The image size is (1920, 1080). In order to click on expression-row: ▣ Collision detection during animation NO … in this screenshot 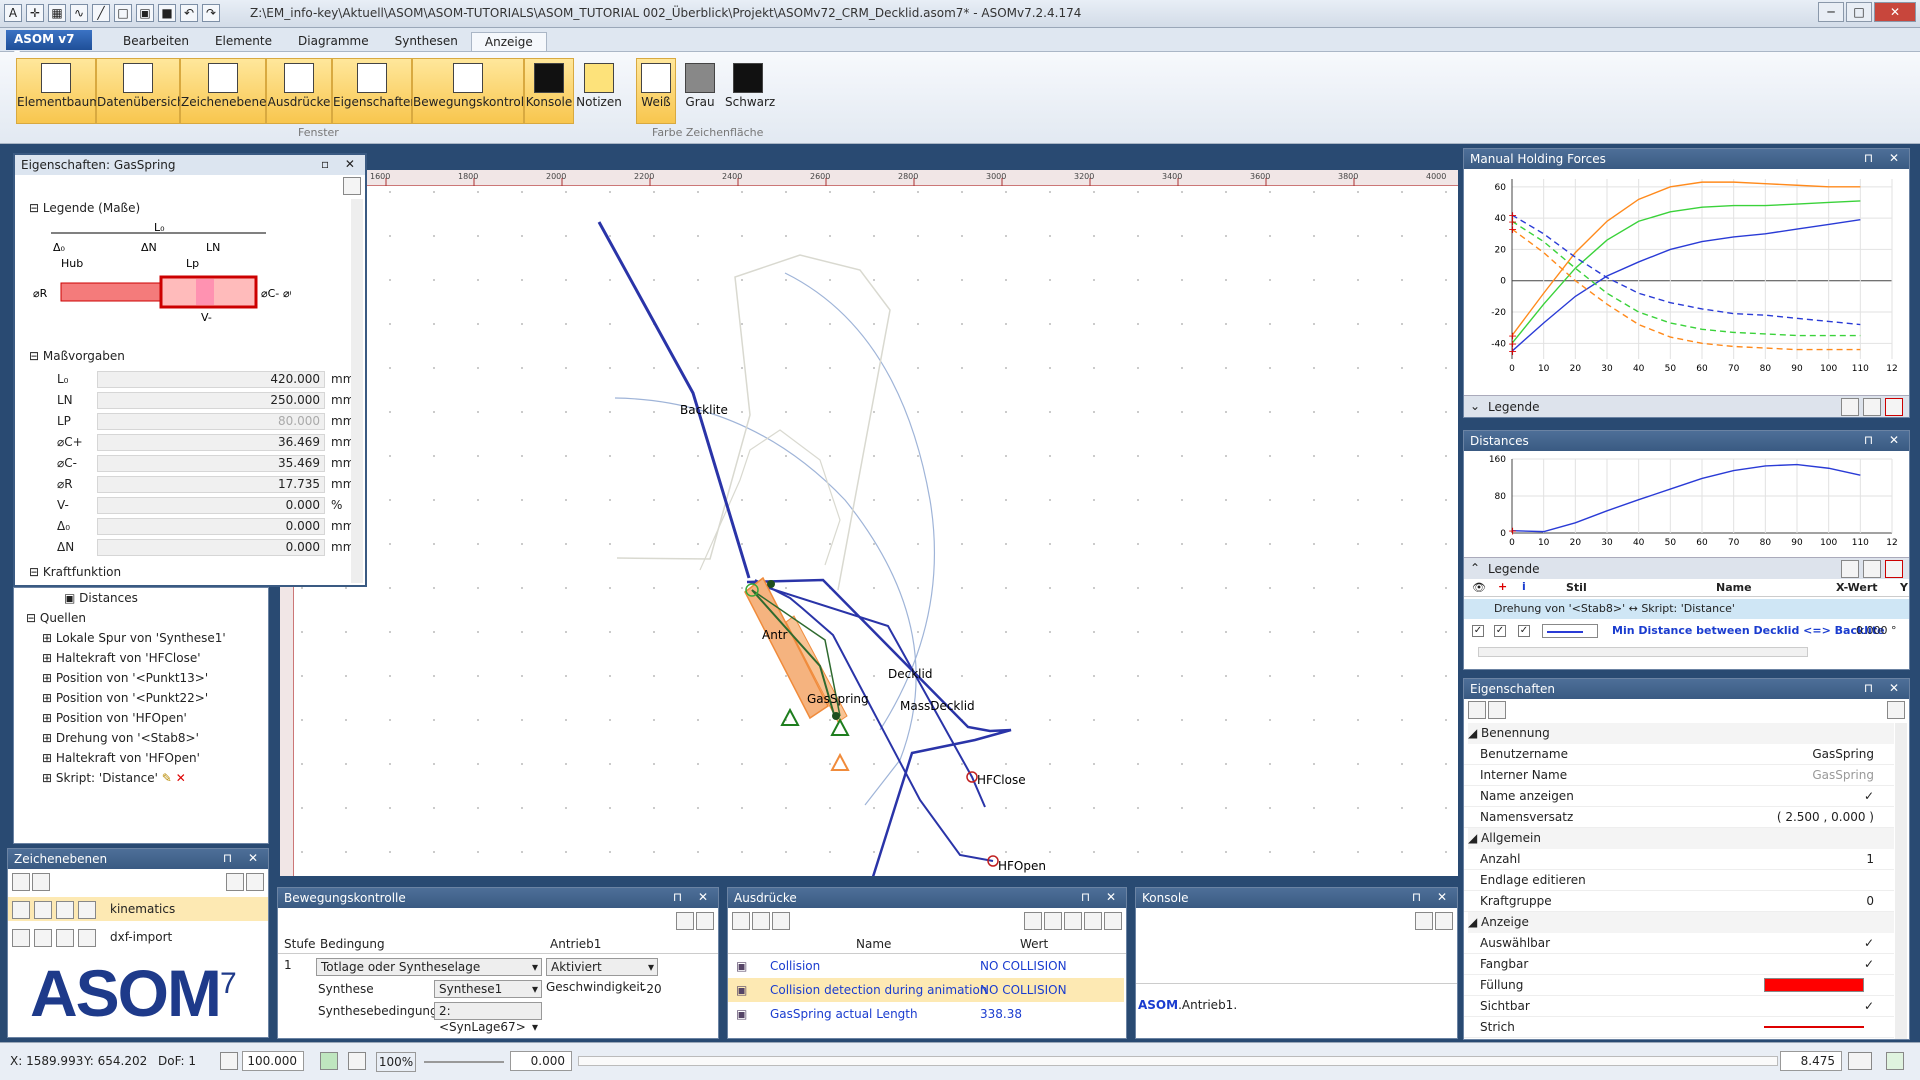, I will do `click(926, 990)`.